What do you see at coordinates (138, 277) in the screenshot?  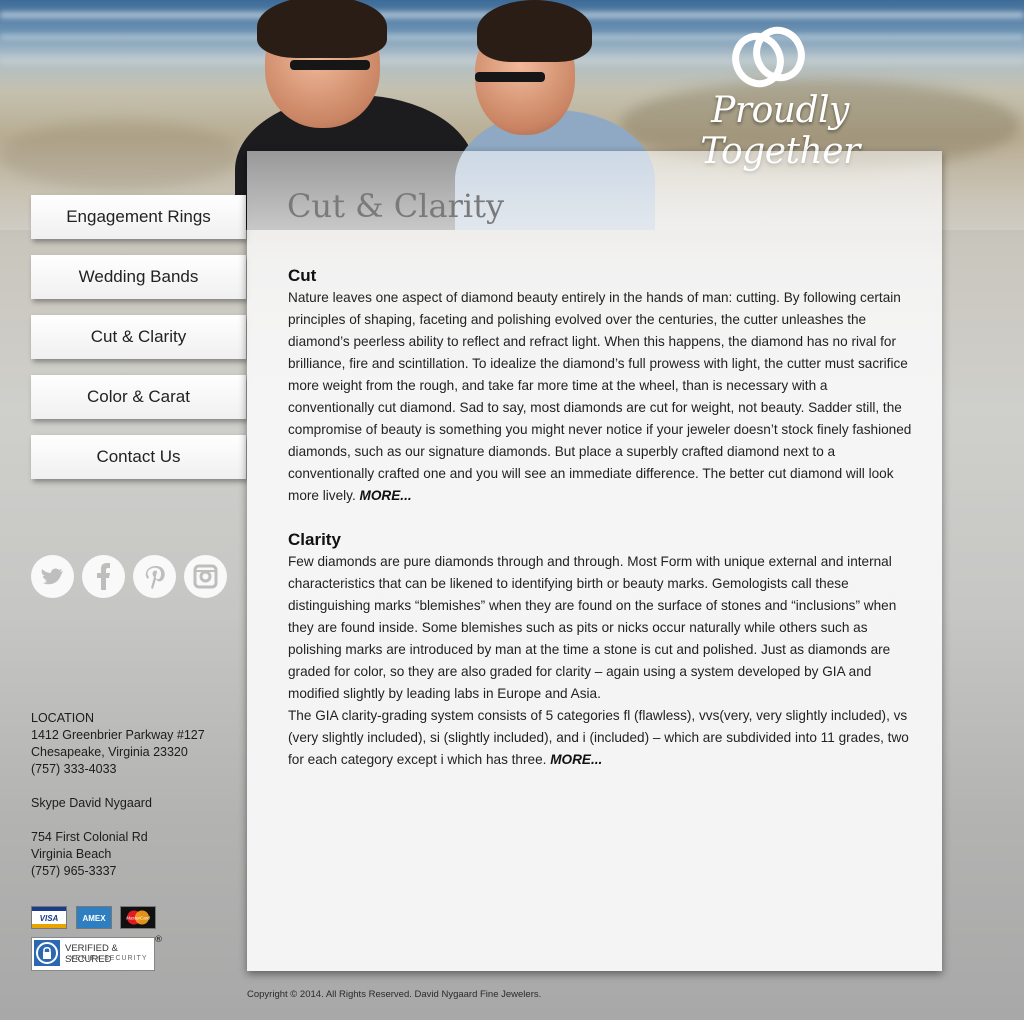 I see `nav-item-wedding-bands: Wedding Bands` at bounding box center [138, 277].